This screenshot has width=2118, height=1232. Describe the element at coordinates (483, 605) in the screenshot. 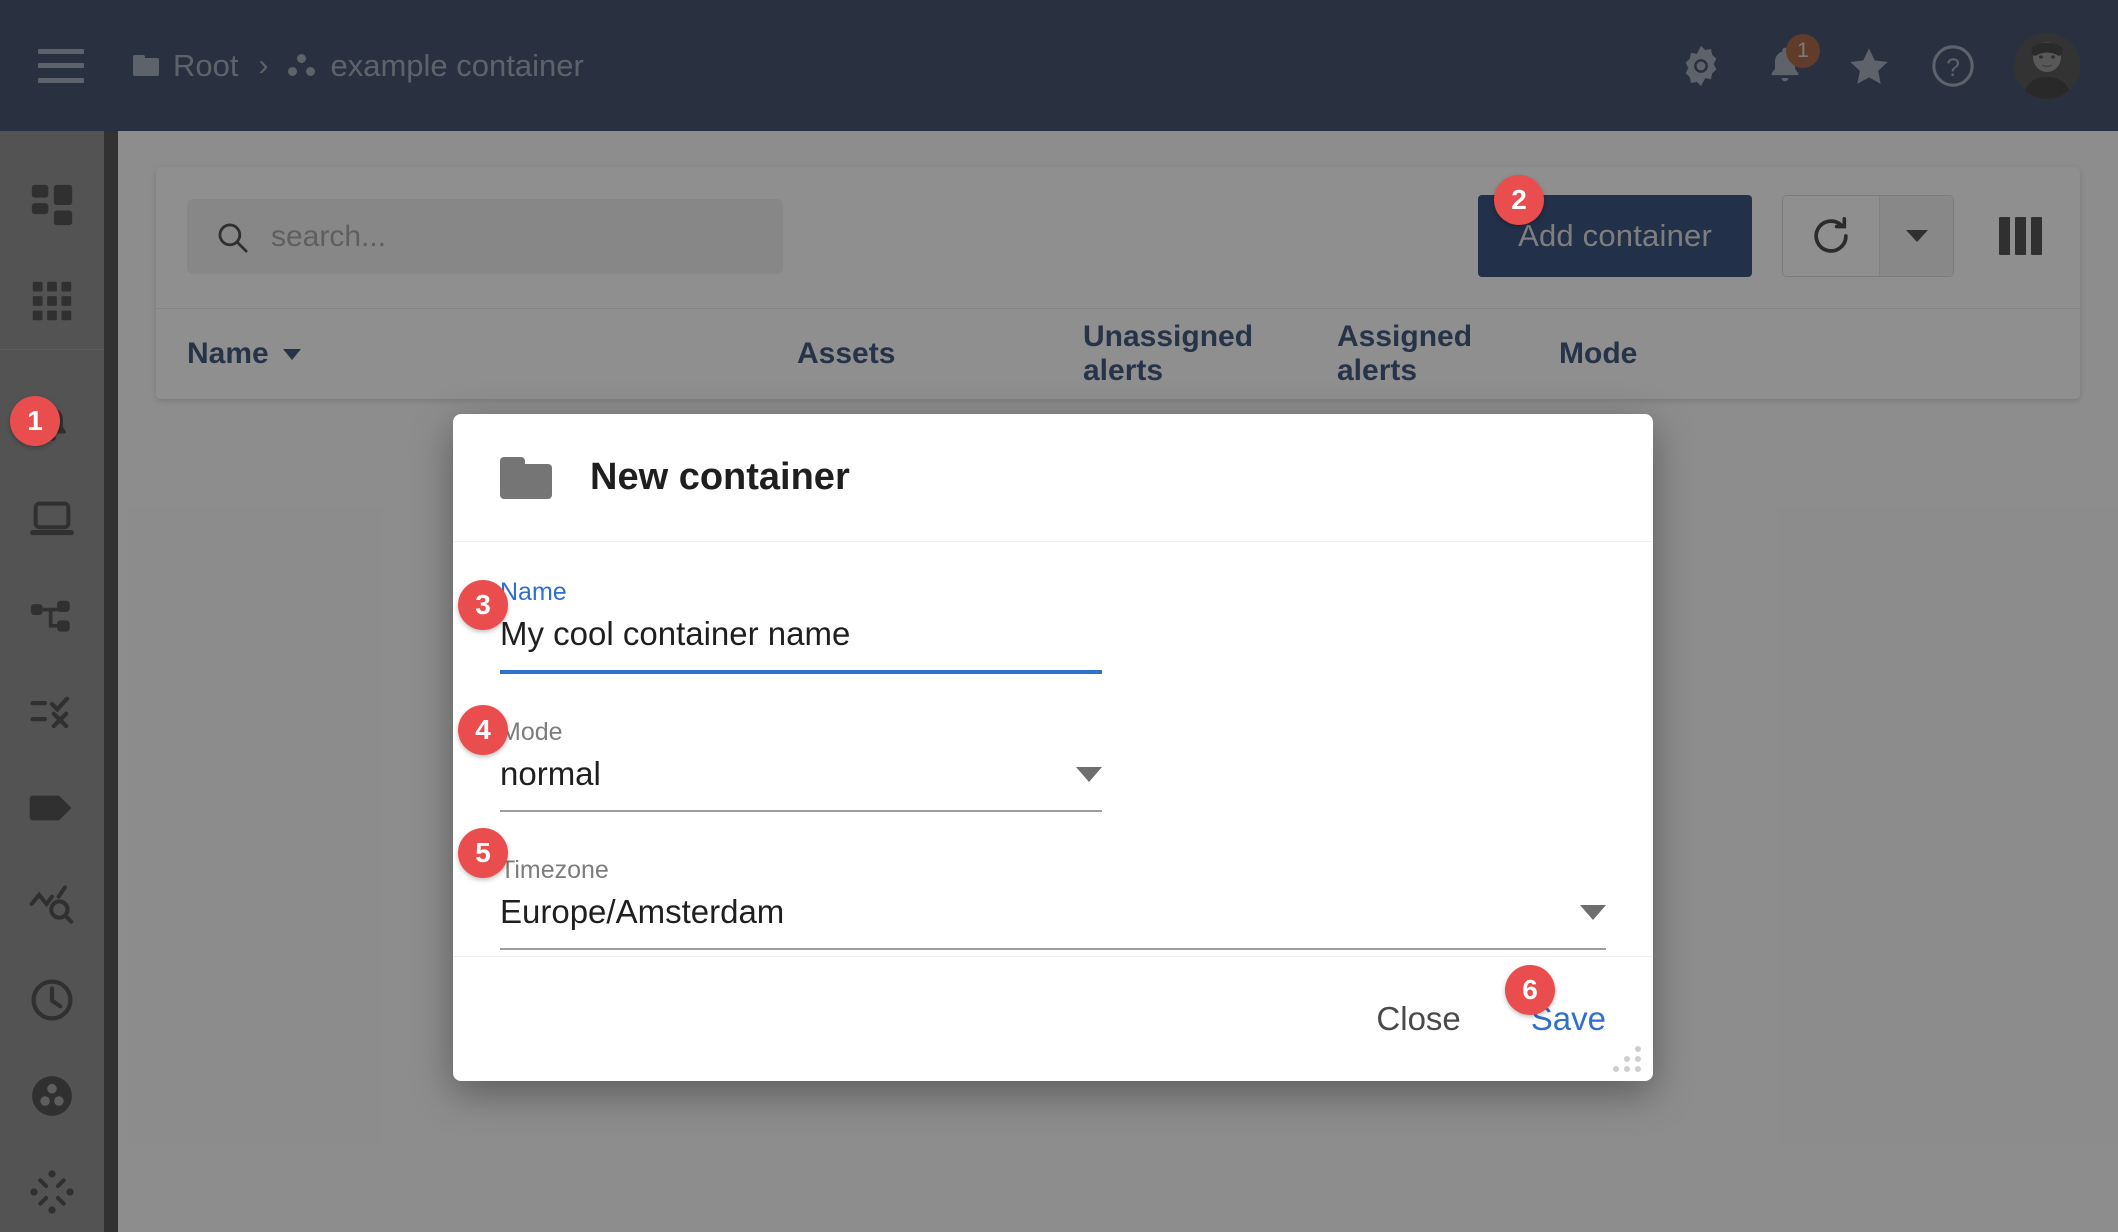

I see `step-marker-3: 3` at that location.